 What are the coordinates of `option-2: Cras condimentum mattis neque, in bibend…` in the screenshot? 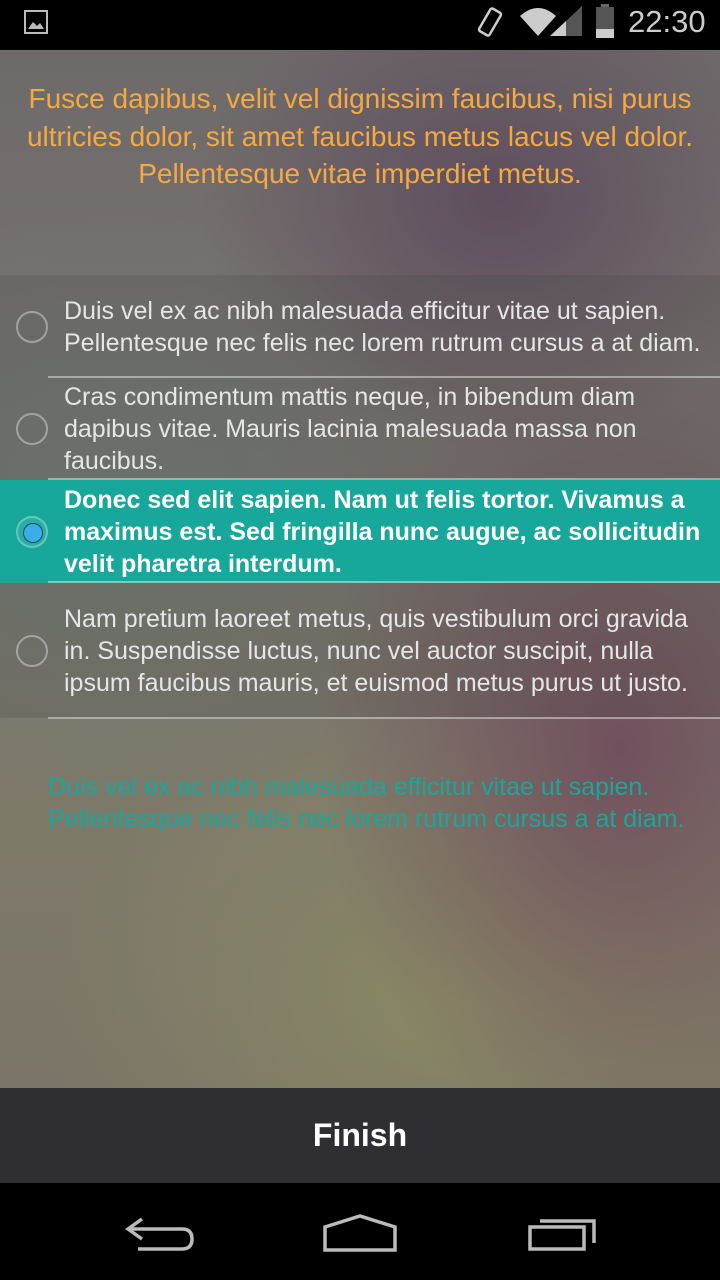 It's located at (360, 429).